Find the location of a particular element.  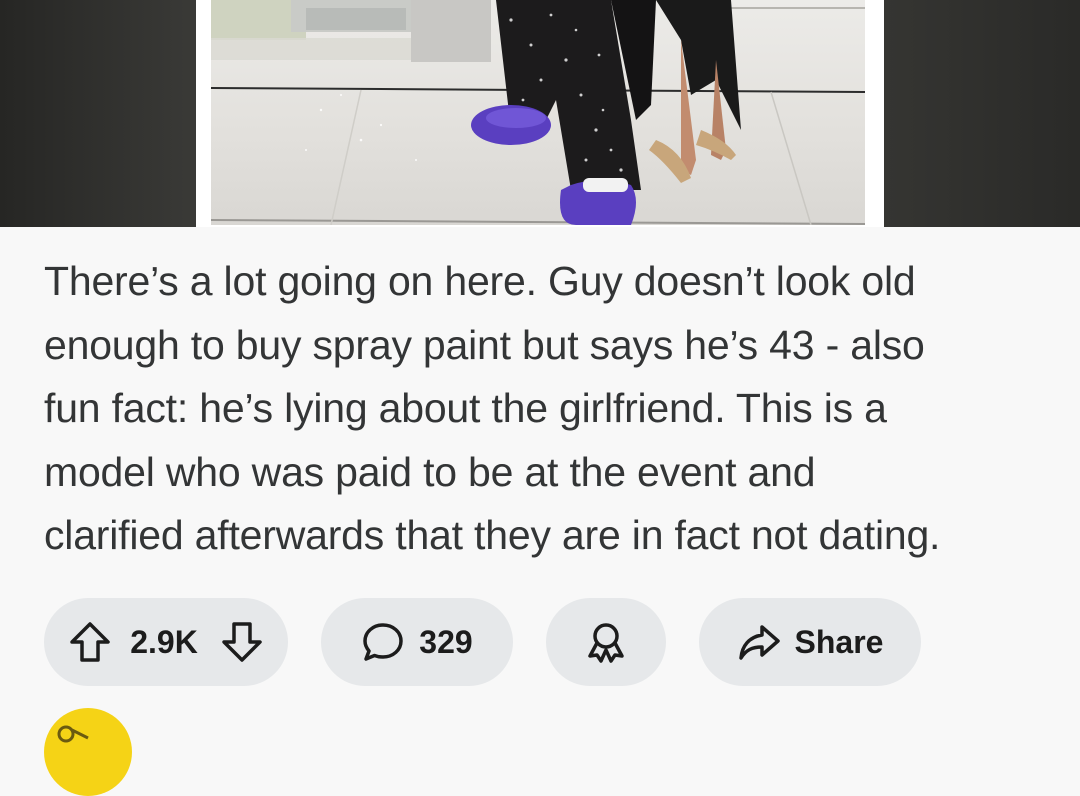

arrow-down-icon is located at coordinates (242, 642).